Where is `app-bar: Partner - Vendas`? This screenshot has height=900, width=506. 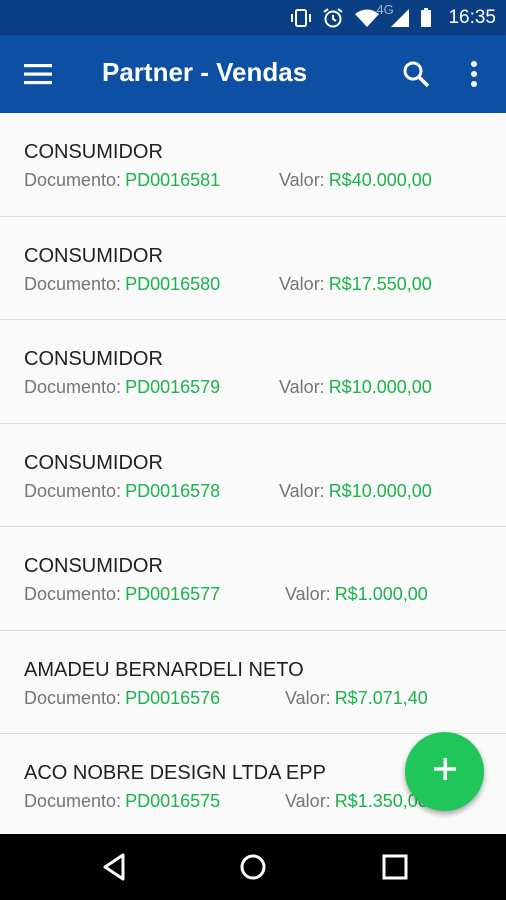
app-bar: Partner - Vendas is located at coordinates (253, 74).